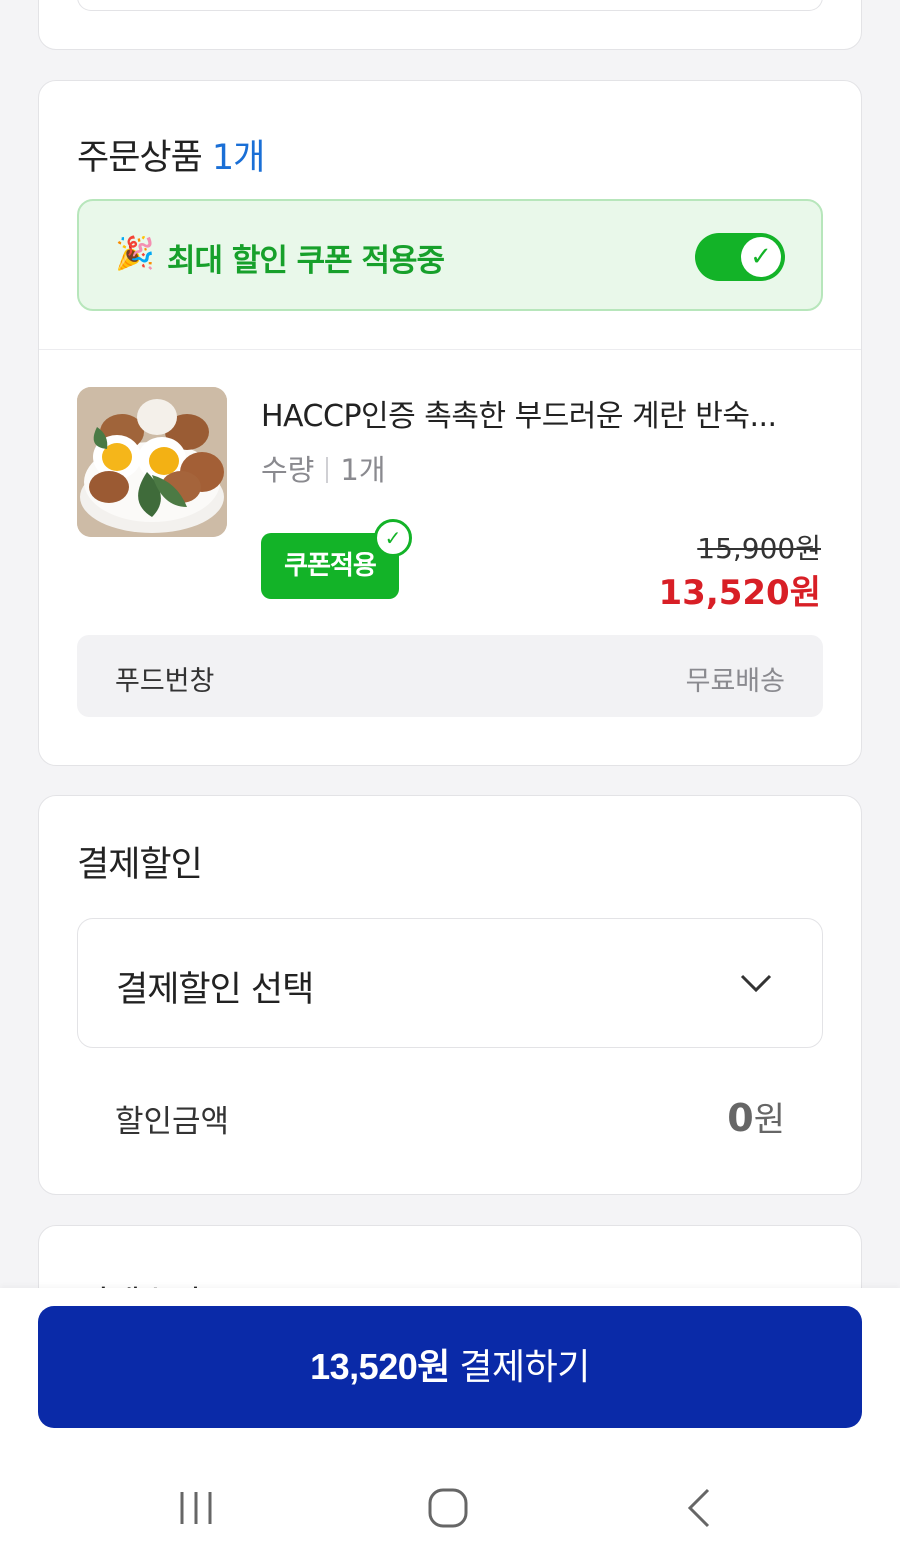 The width and height of the screenshot is (900, 1560). What do you see at coordinates (739, 593) in the screenshot?
I see `sale-price: 13,520원` at bounding box center [739, 593].